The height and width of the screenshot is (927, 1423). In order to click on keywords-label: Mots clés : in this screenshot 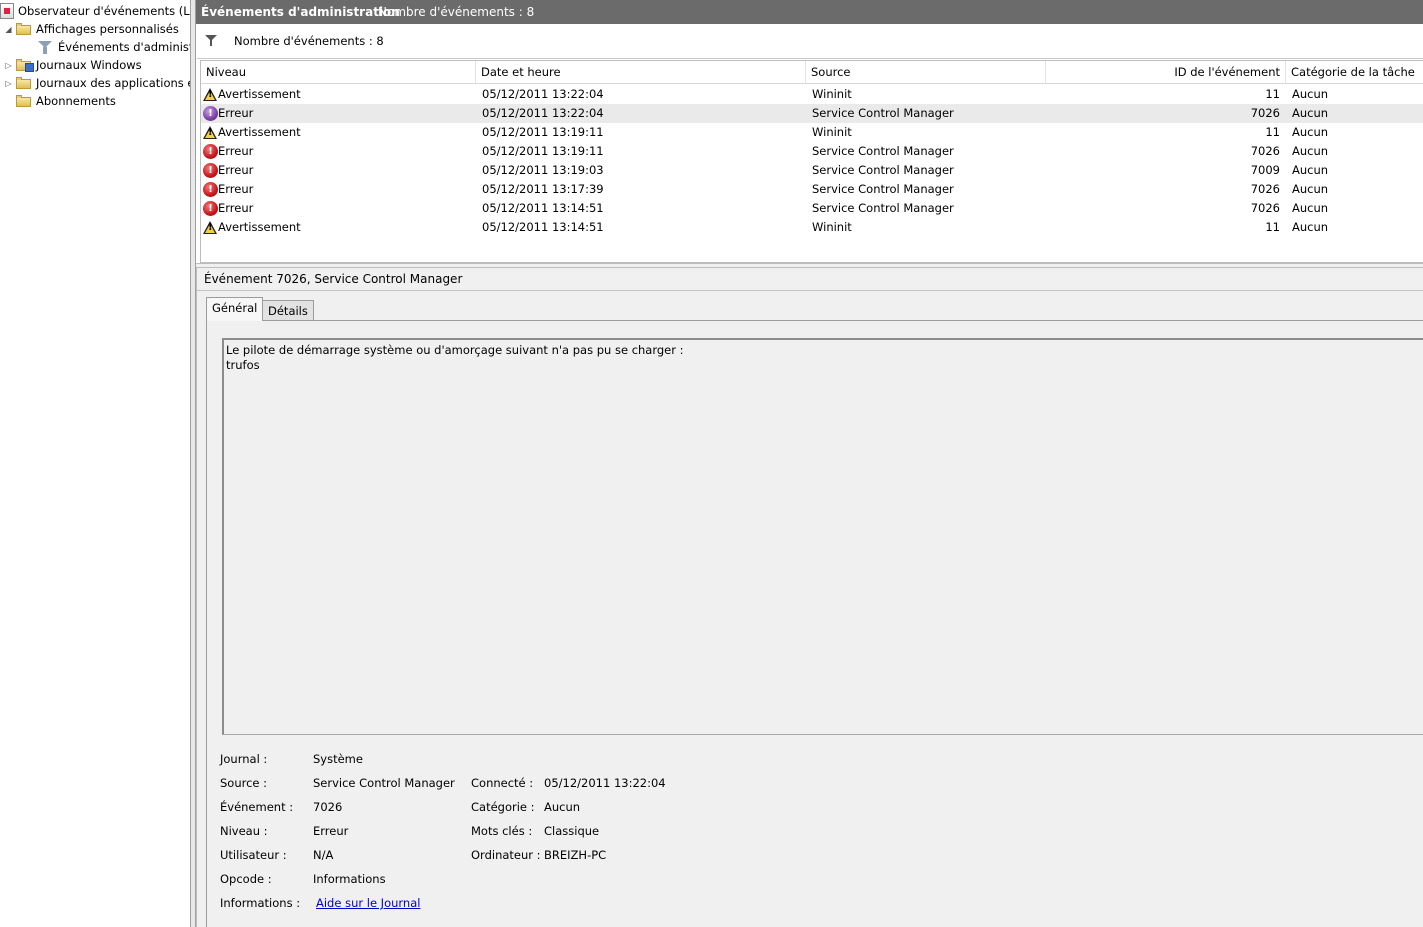, I will do `click(502, 831)`.